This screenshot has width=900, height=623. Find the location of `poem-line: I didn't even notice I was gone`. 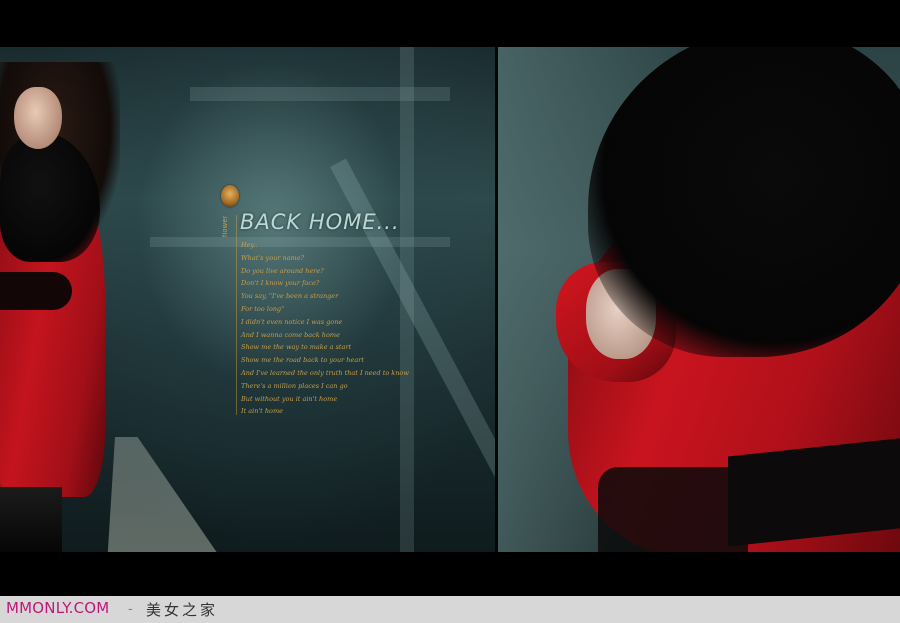

poem-line: I didn't even notice I was gone is located at coordinates (292, 321).